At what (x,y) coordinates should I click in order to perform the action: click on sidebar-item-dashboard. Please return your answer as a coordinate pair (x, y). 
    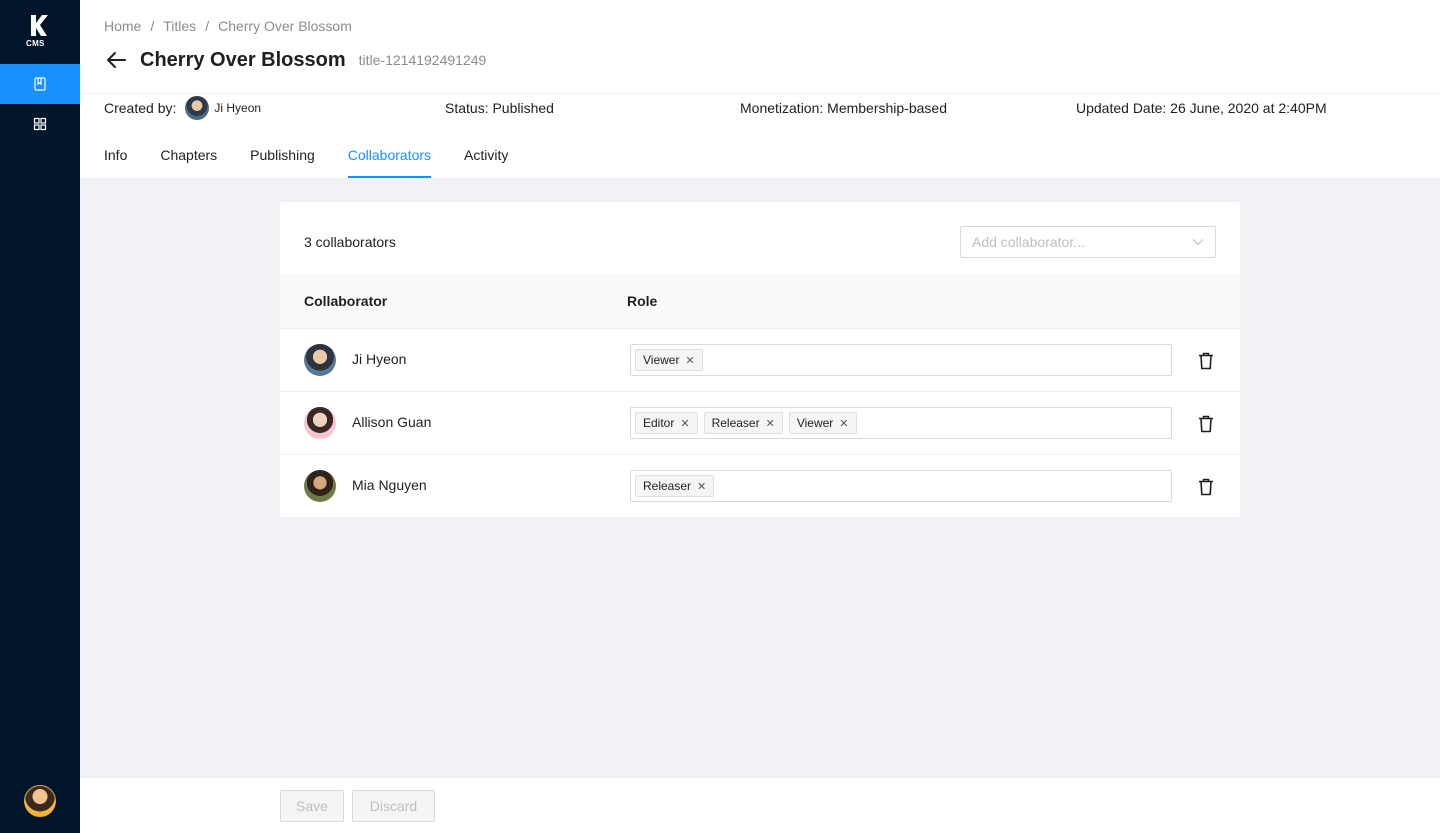
    Looking at the image, I should click on (40, 124).